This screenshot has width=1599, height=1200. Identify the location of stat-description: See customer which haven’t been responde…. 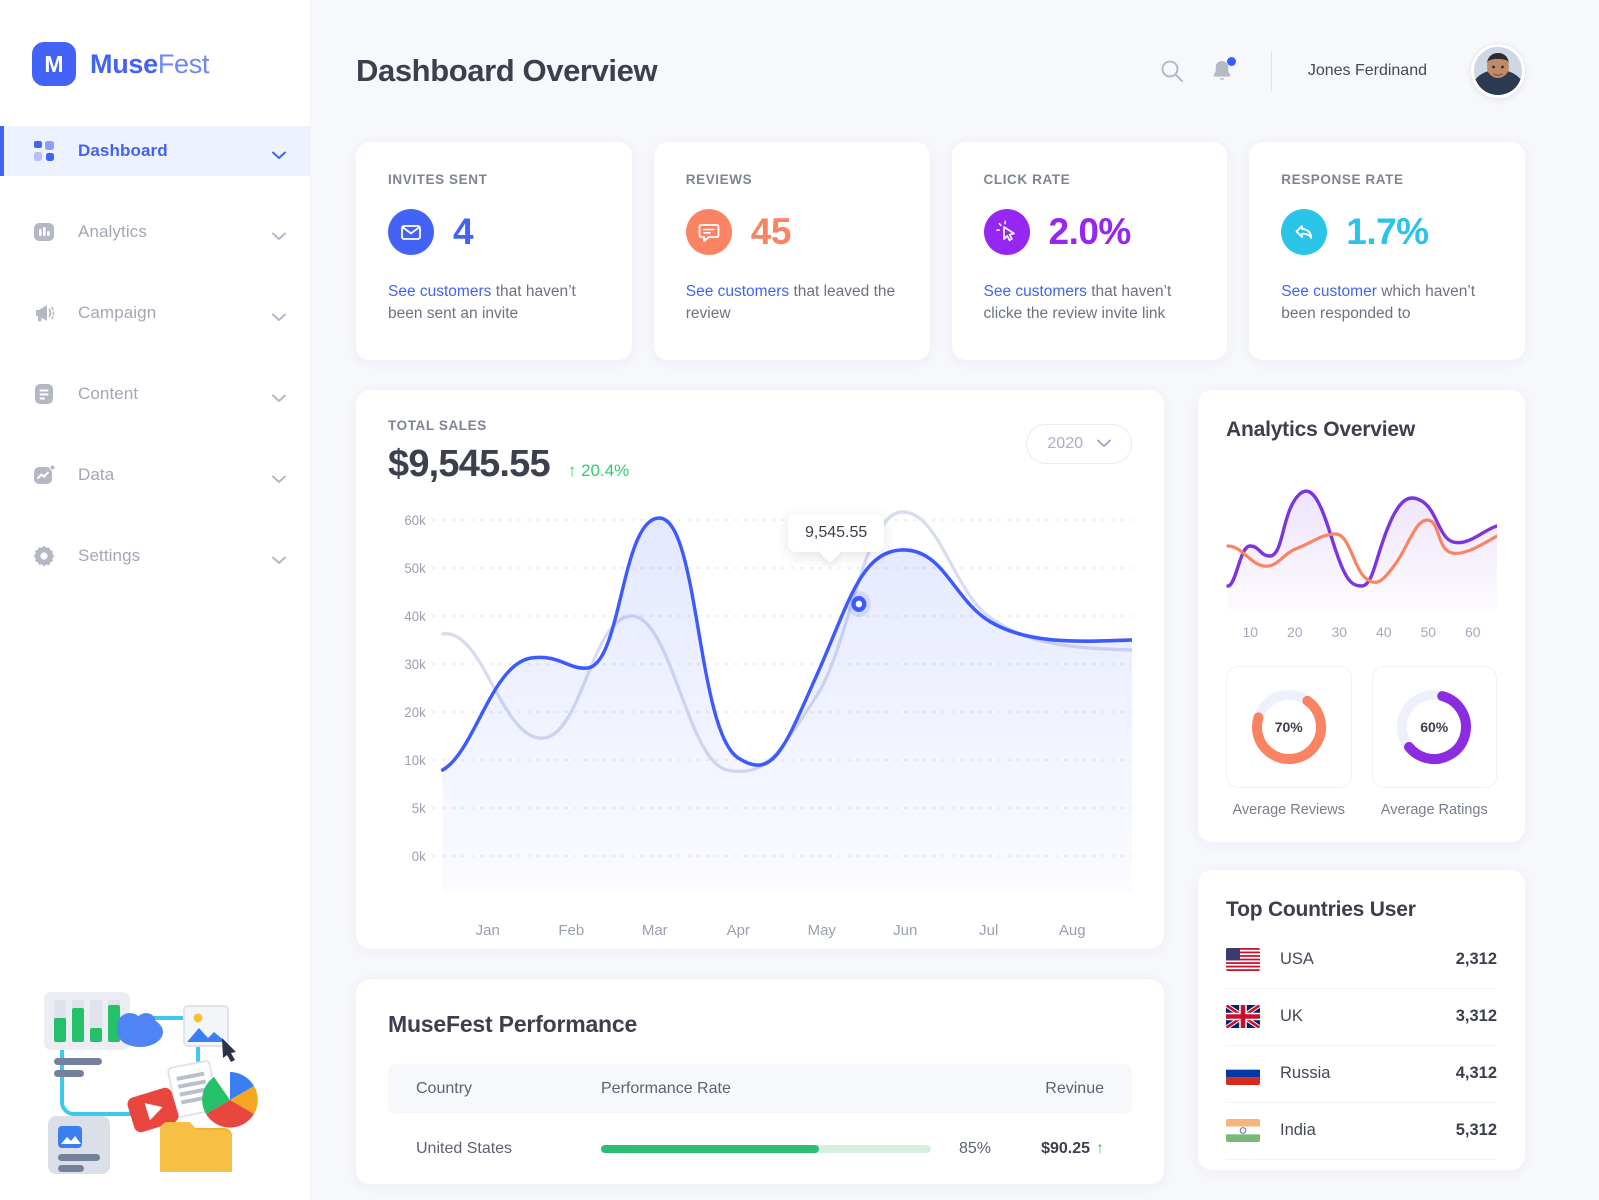
(1387, 303).